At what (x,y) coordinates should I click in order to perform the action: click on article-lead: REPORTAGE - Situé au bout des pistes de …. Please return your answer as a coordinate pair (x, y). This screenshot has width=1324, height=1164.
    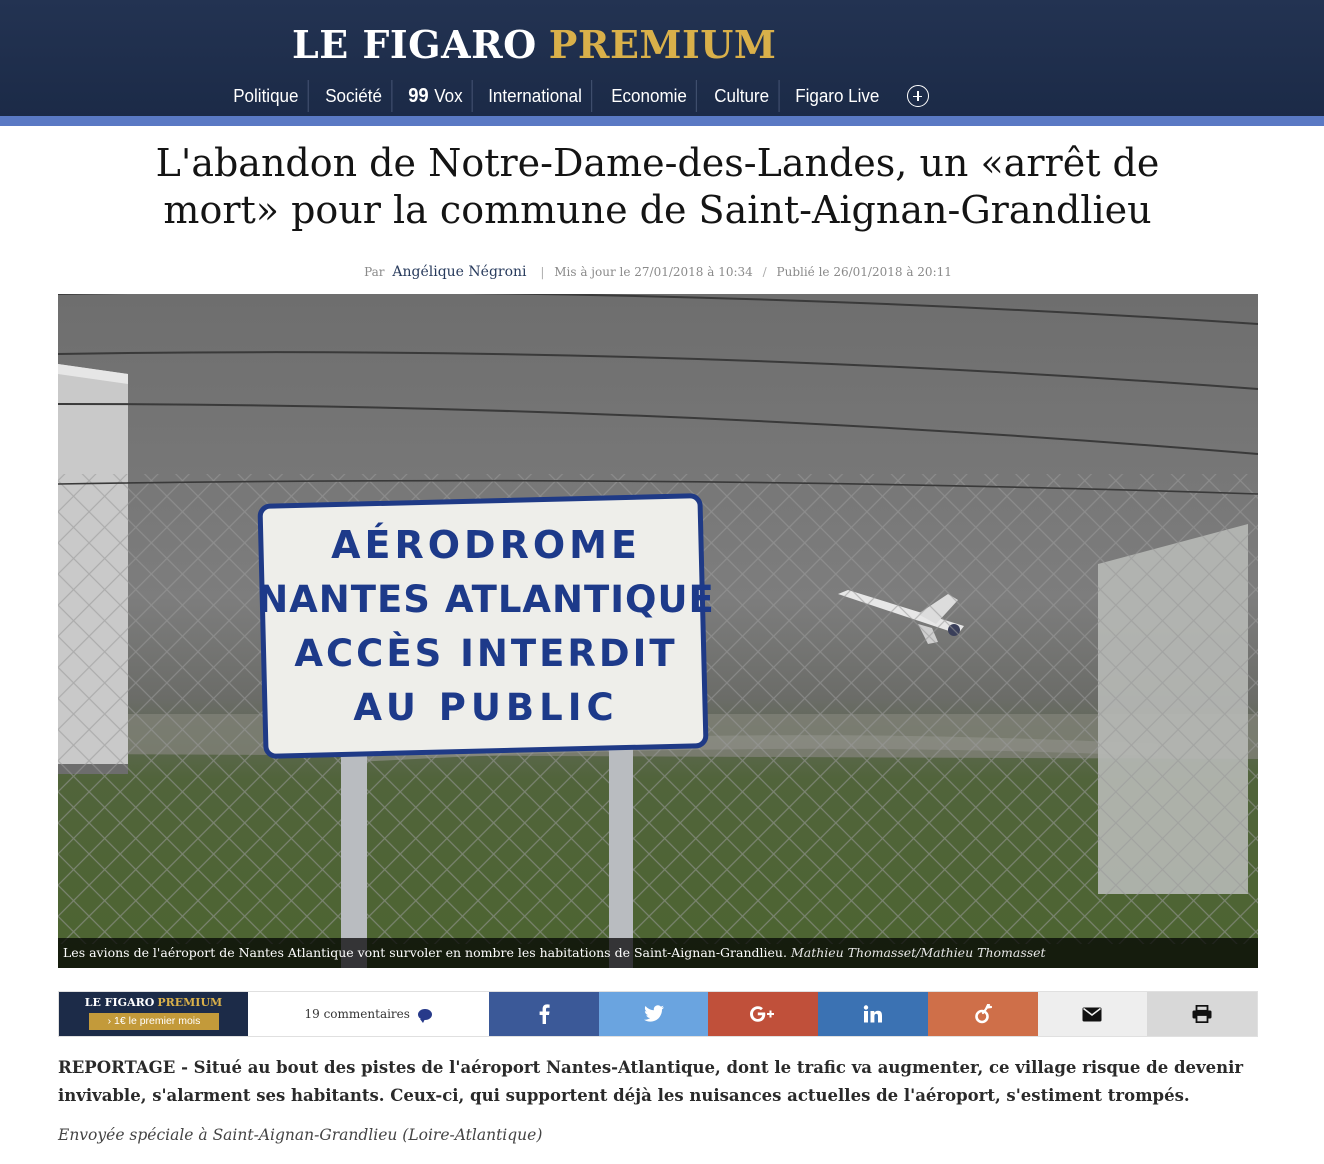
    Looking at the image, I should click on (651, 1081).